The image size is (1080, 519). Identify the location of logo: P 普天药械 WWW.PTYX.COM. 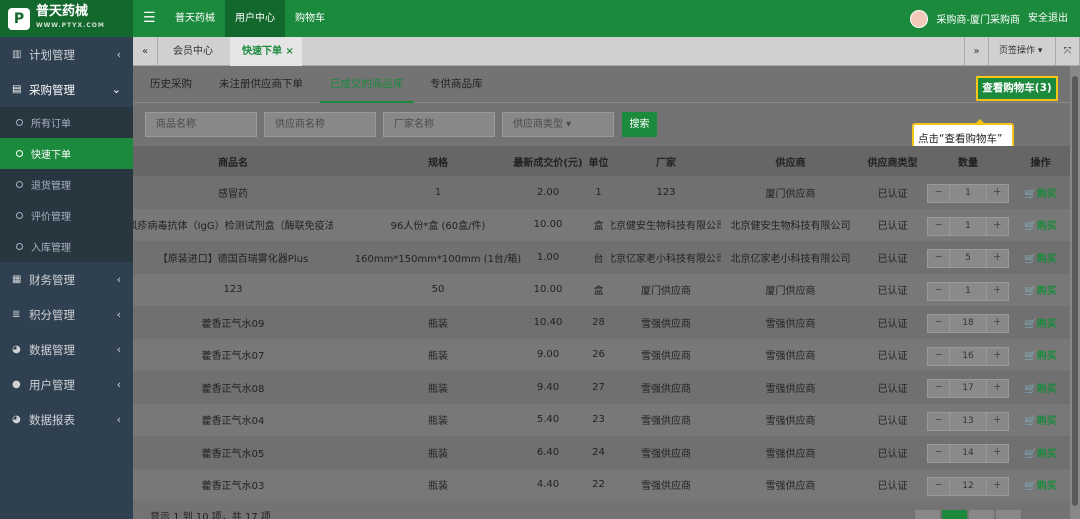
(66, 18).